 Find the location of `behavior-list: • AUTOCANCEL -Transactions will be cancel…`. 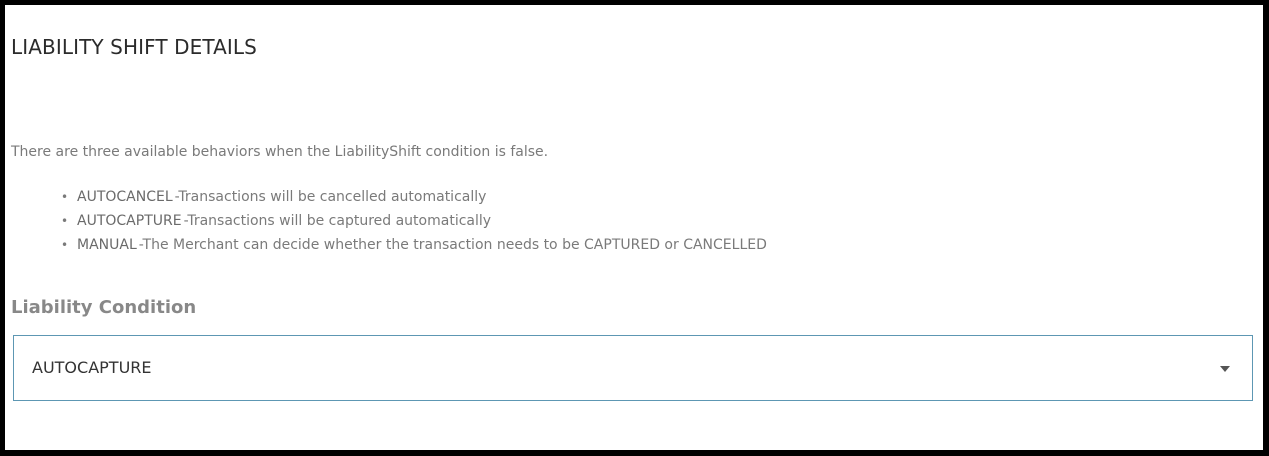

behavior-list: • AUTOCANCEL -Transactions will be cancel… is located at coordinates (412, 221).